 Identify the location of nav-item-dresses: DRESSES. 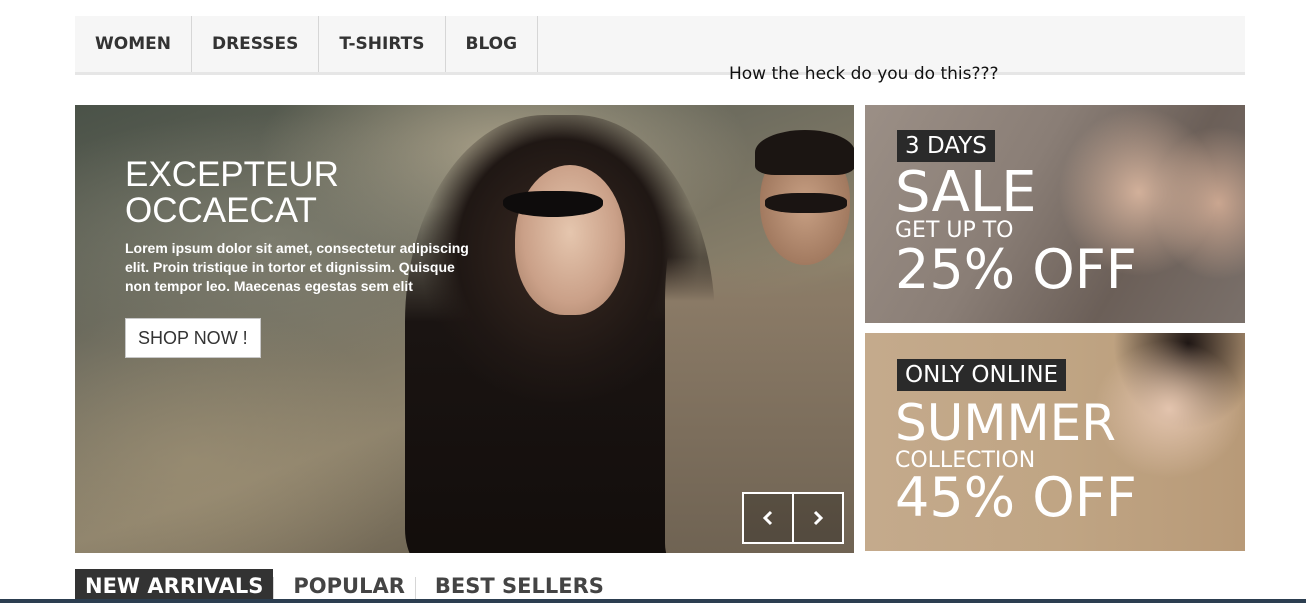
(256, 44).